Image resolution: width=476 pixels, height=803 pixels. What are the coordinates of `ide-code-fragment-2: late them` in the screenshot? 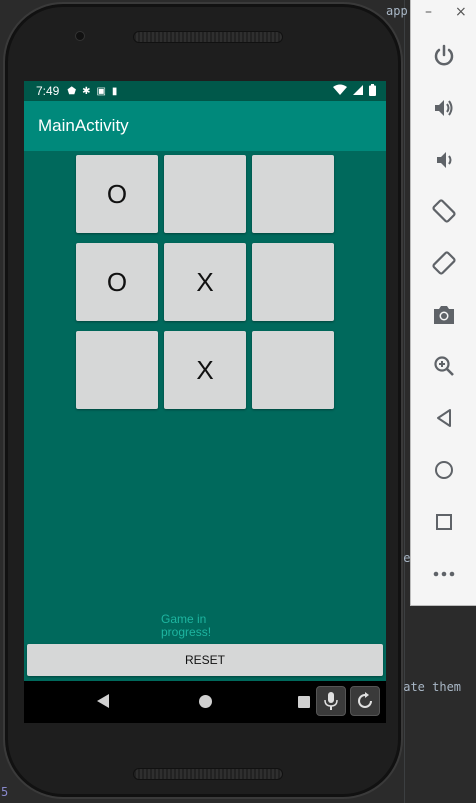 It's located at (429, 687).